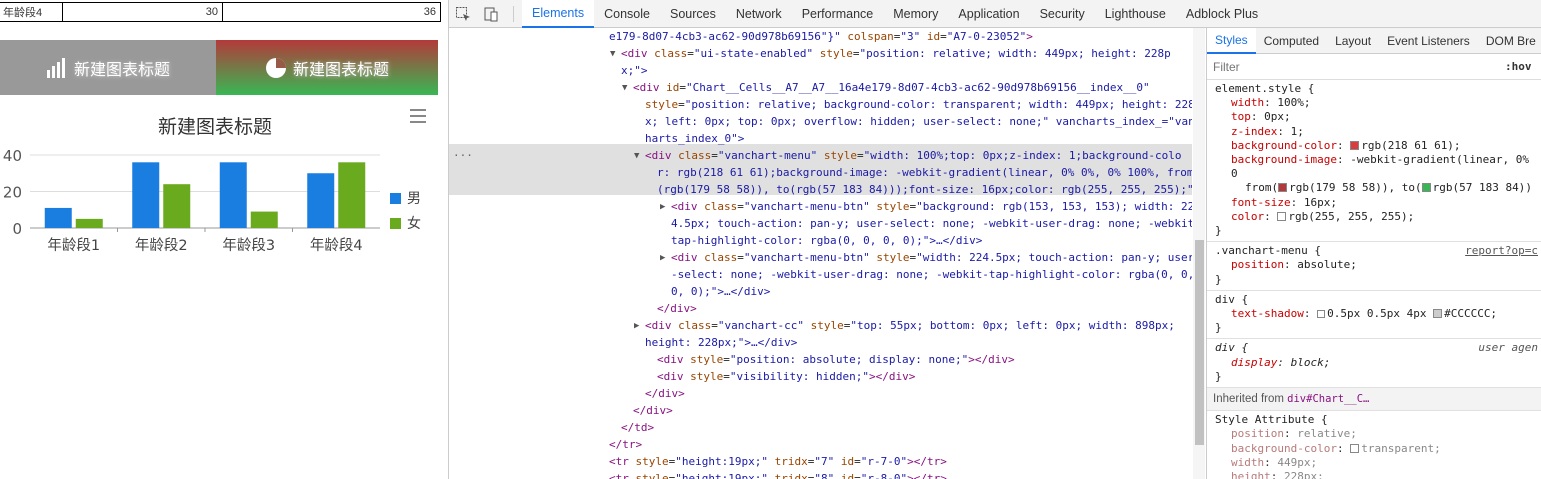 This screenshot has height=479, width=1541. Describe the element at coordinates (414, 199) in the screenshot. I see `legend-label-male: 男` at that location.